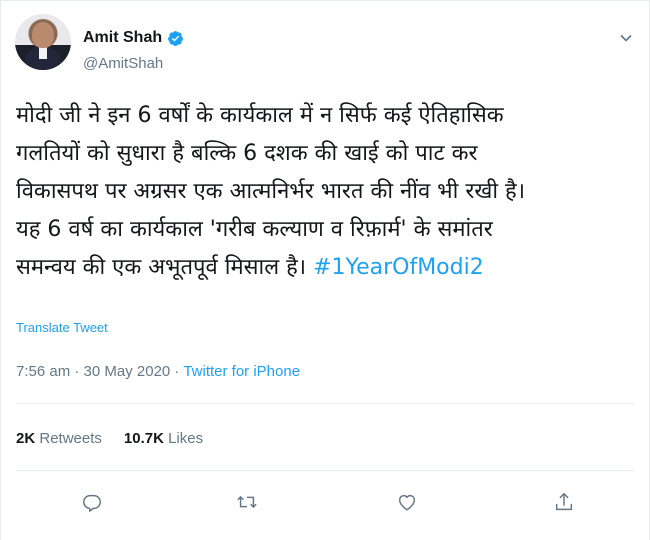 Image resolution: width=650 pixels, height=540 pixels. I want to click on tweet-stats: 2K Retweets 10.7K Likes, so click(109, 438).